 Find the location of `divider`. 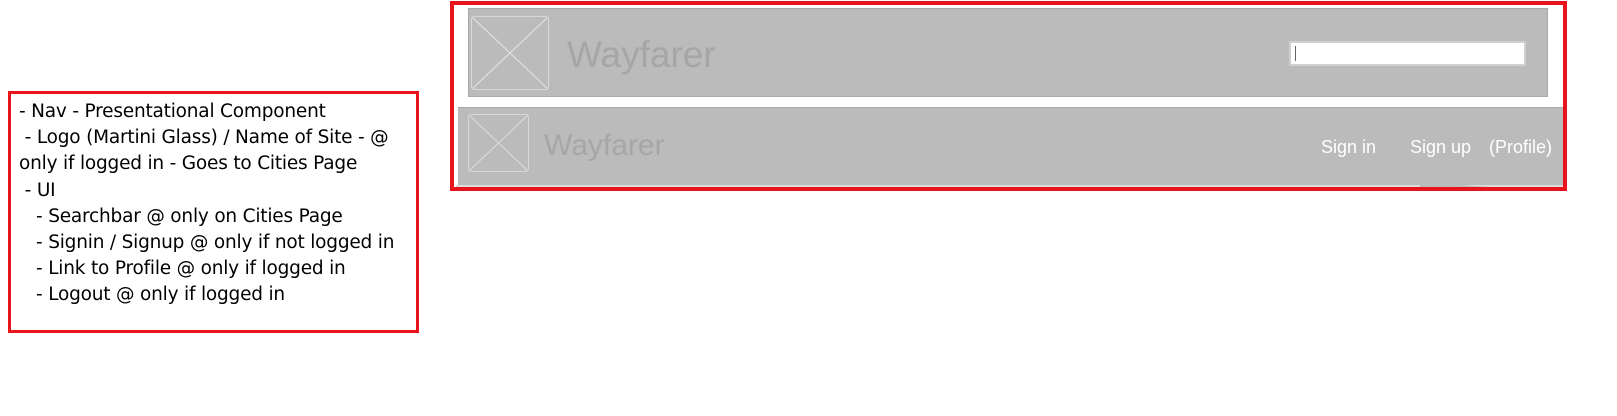

divider is located at coordinates (1009, 186).